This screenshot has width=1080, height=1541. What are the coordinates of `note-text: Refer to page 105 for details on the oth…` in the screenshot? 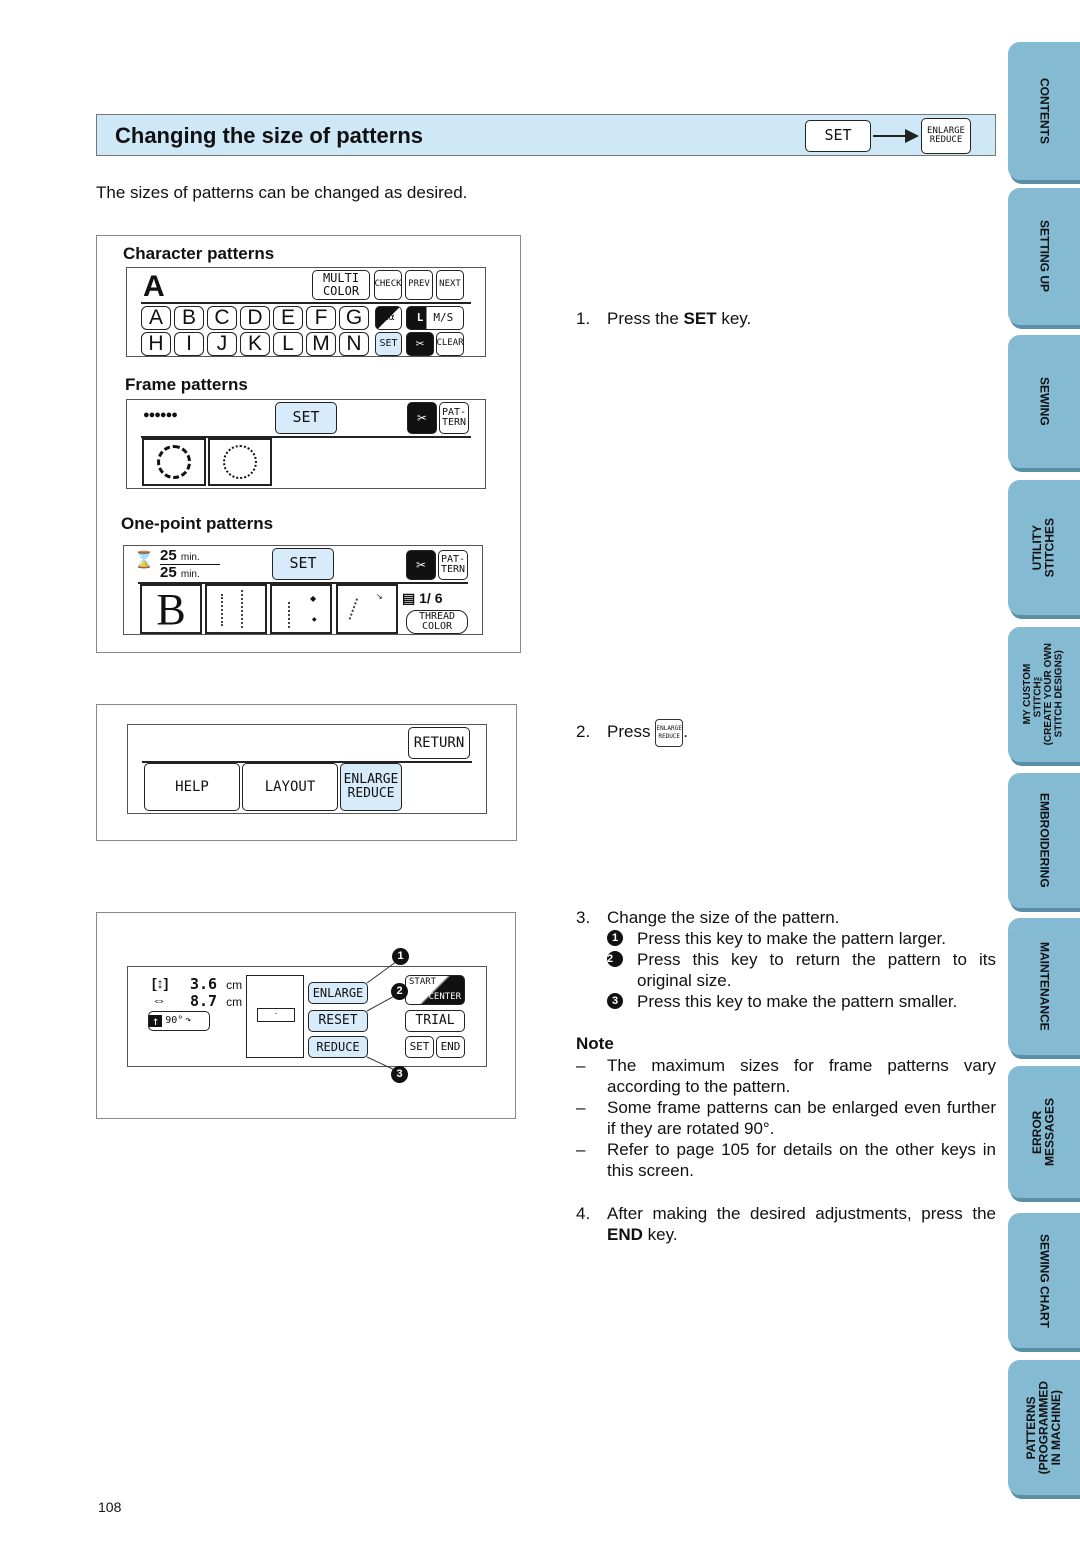 It's located at (801, 1160).